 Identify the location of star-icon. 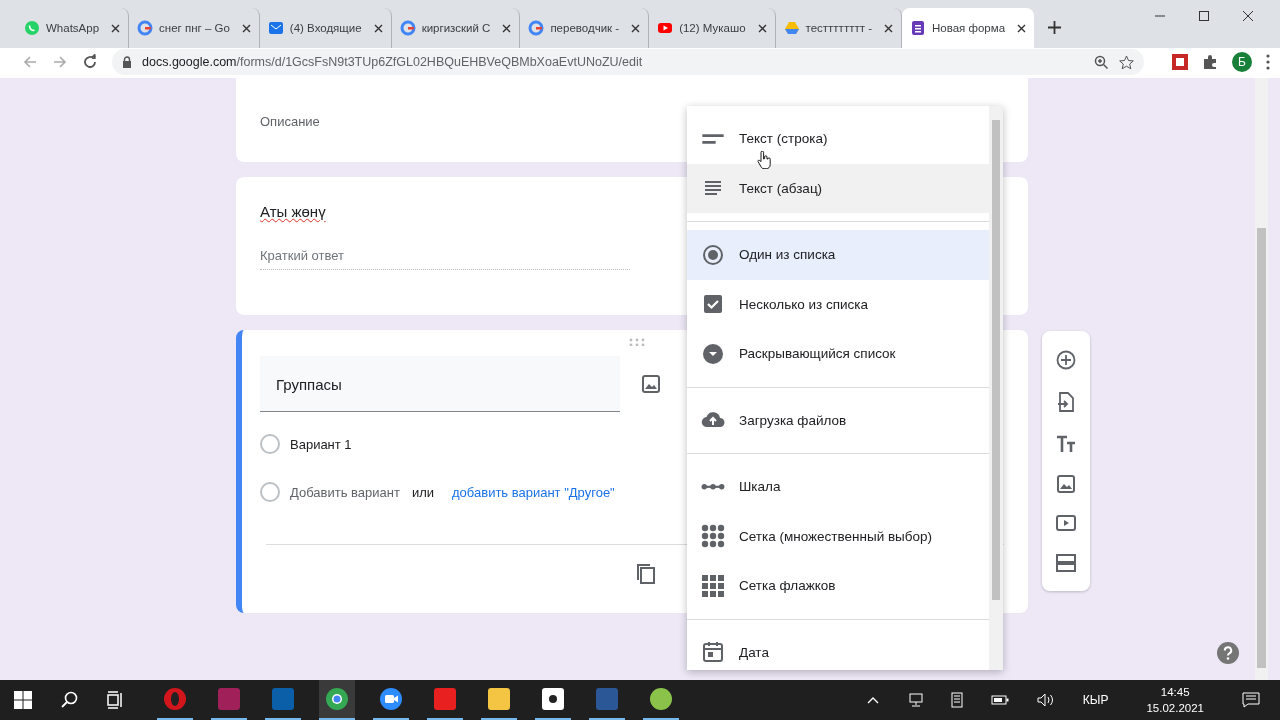
(1126, 62).